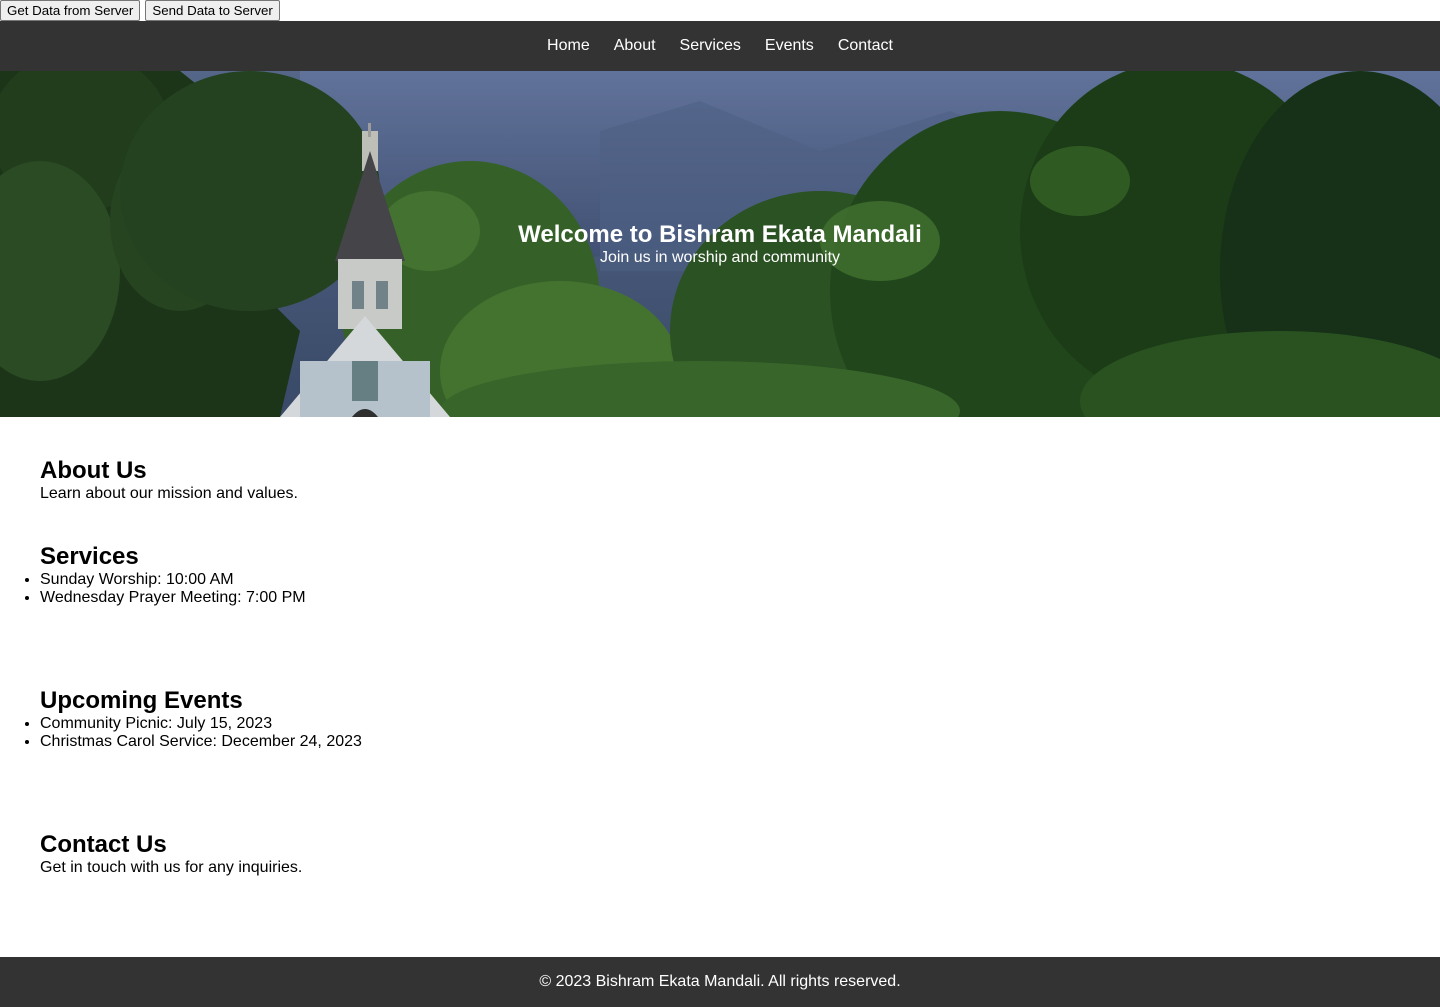  Describe the element at coordinates (103, 844) in the screenshot. I see `contact-heading: Contact Us` at that location.